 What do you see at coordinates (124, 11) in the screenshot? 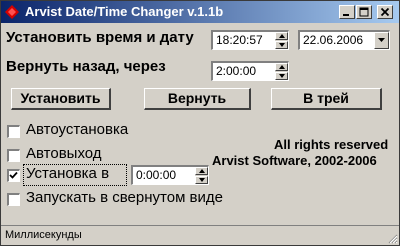
I see `window-title: Arvist Date/Time Changer v.1.1b` at bounding box center [124, 11].